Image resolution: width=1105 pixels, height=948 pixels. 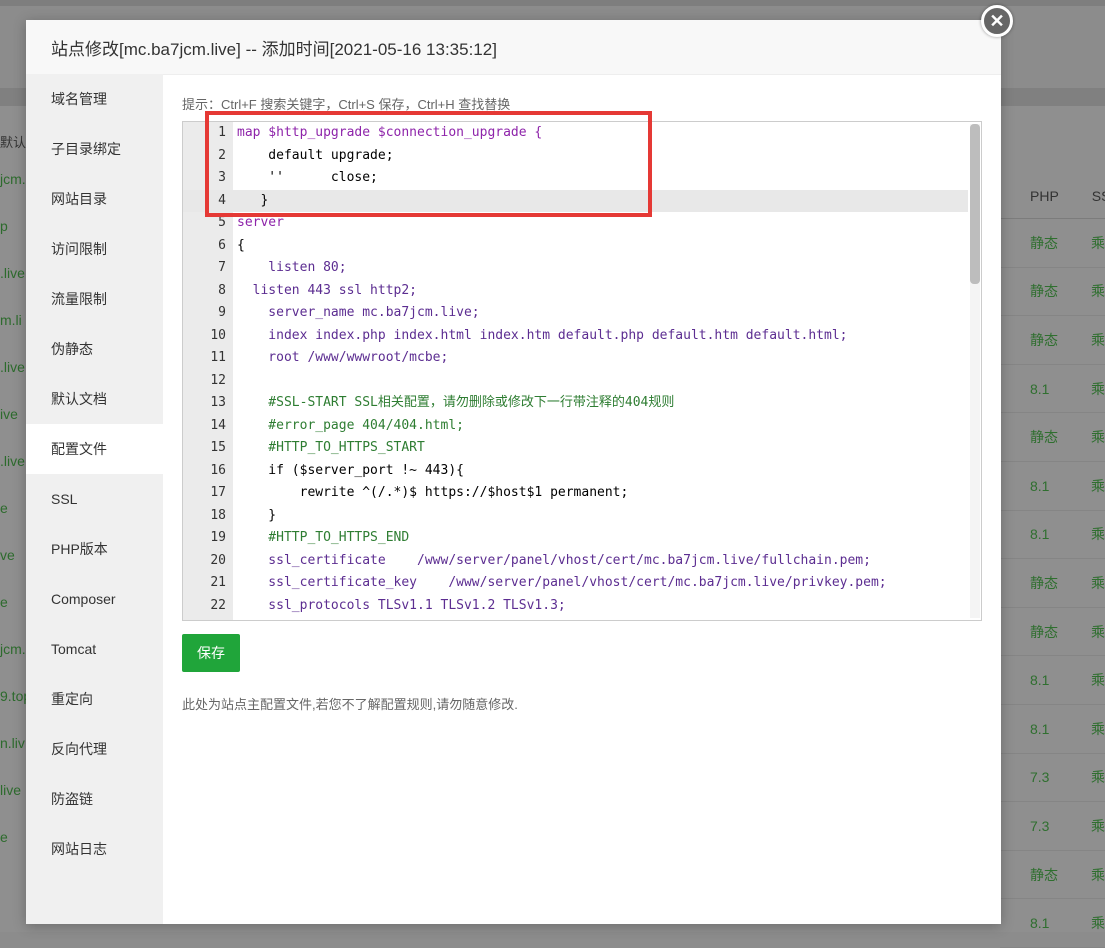 I want to click on sidebar-item: 防盗链, so click(x=94, y=799).